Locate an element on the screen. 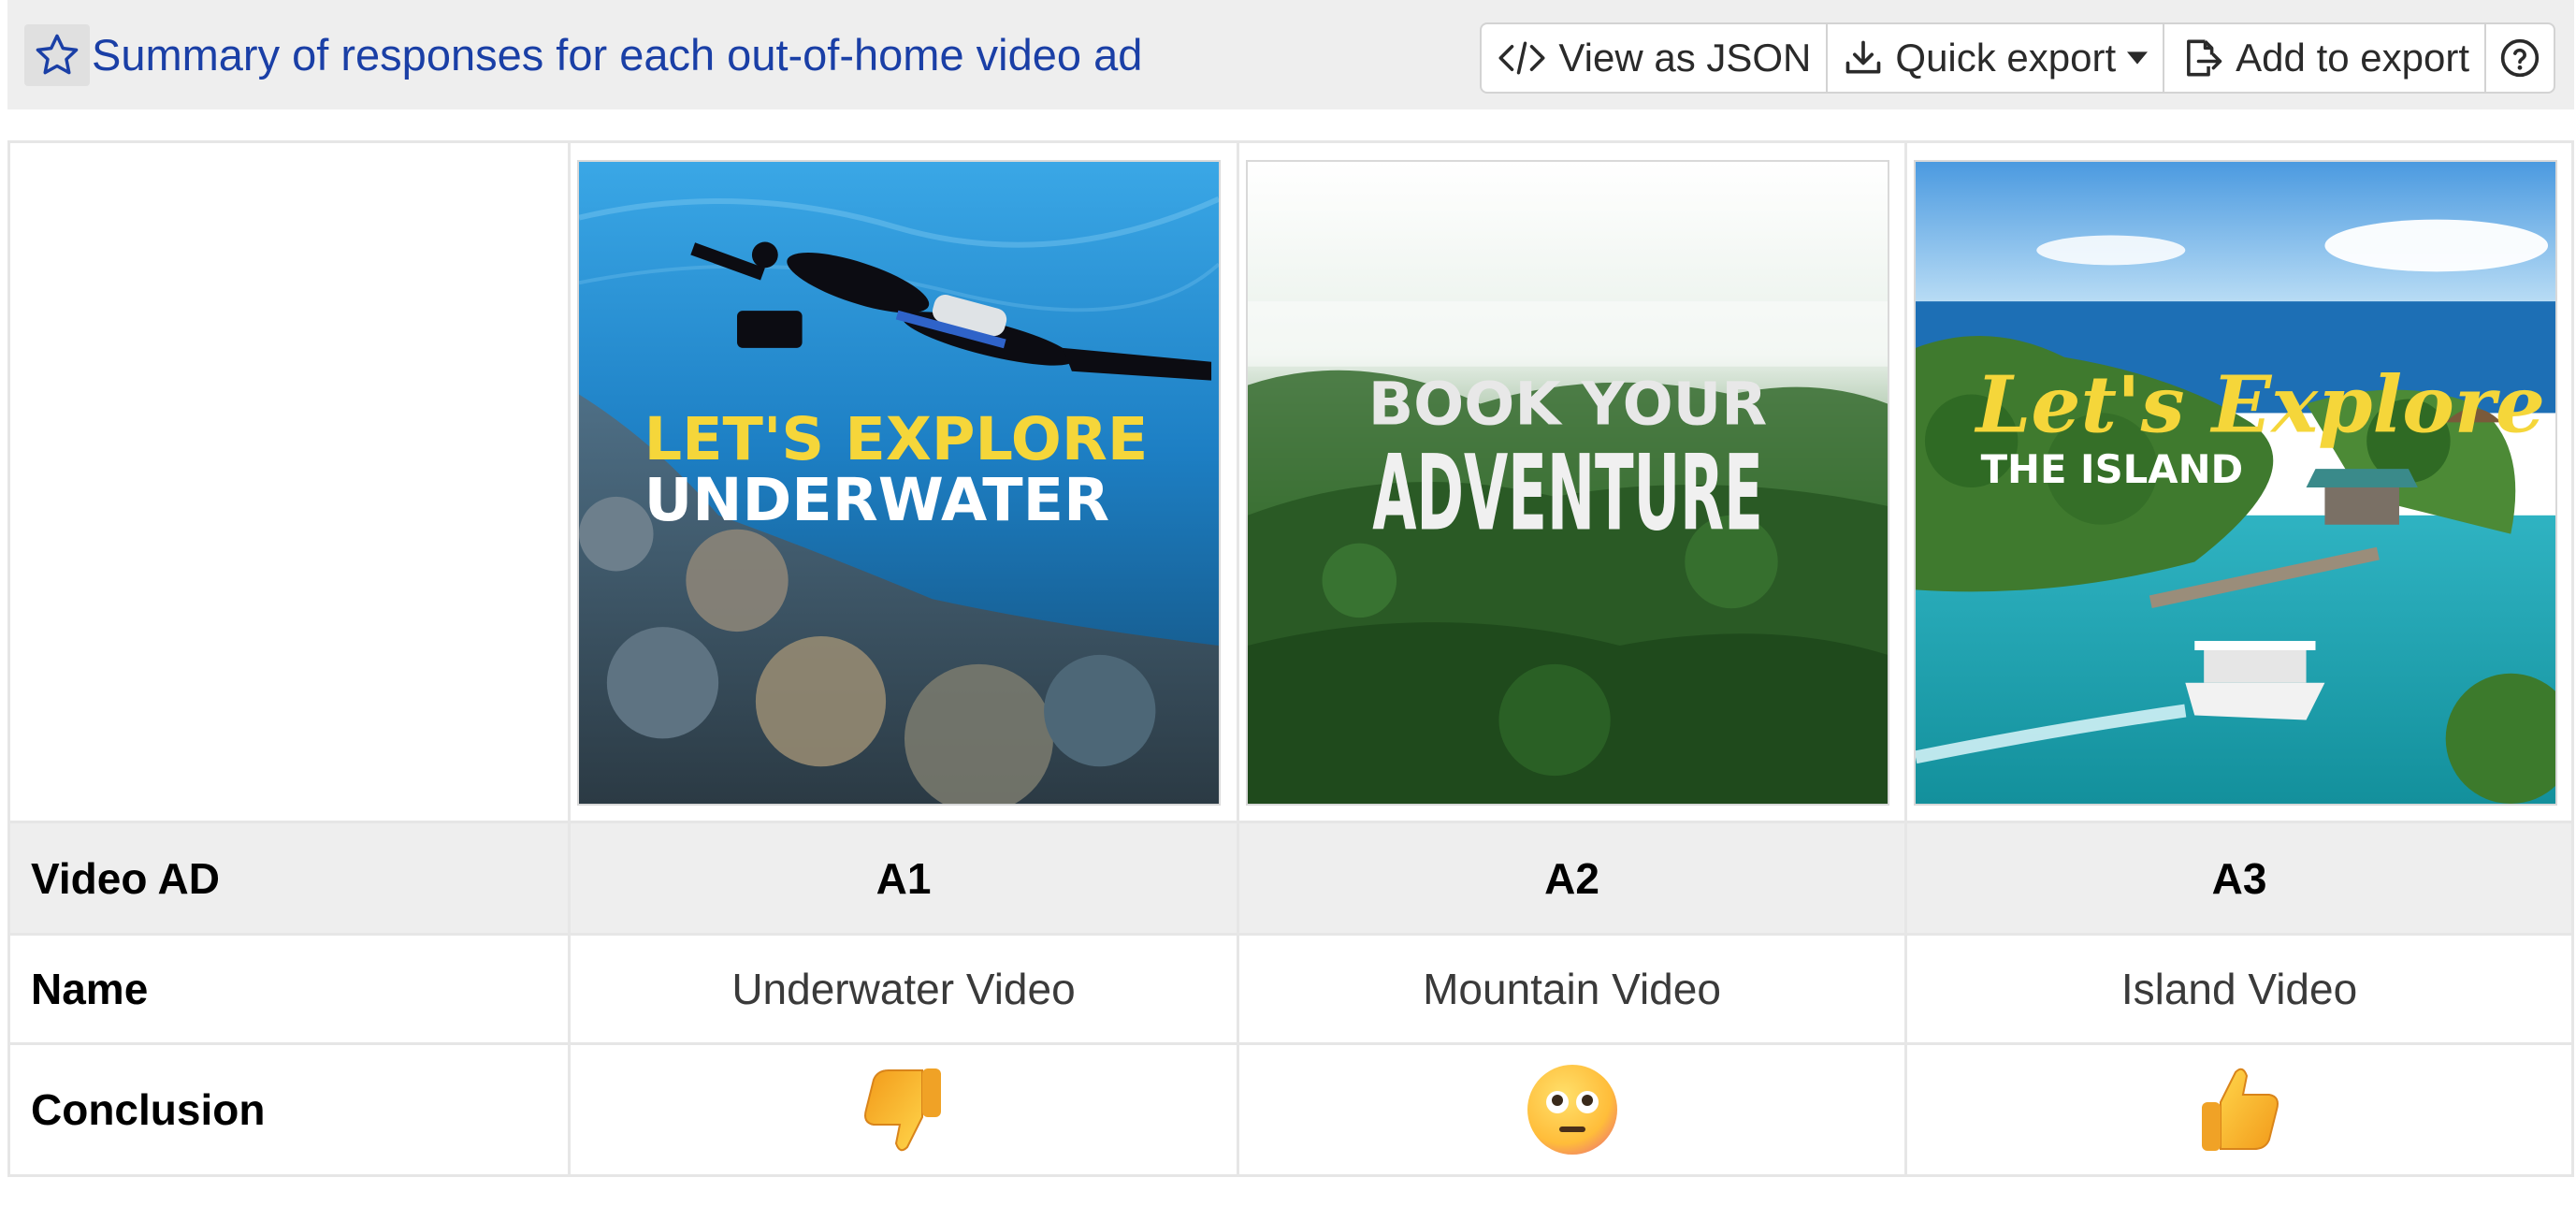  underwater-image: LET'S EXPLORE UNDERWATER is located at coordinates (899, 483).